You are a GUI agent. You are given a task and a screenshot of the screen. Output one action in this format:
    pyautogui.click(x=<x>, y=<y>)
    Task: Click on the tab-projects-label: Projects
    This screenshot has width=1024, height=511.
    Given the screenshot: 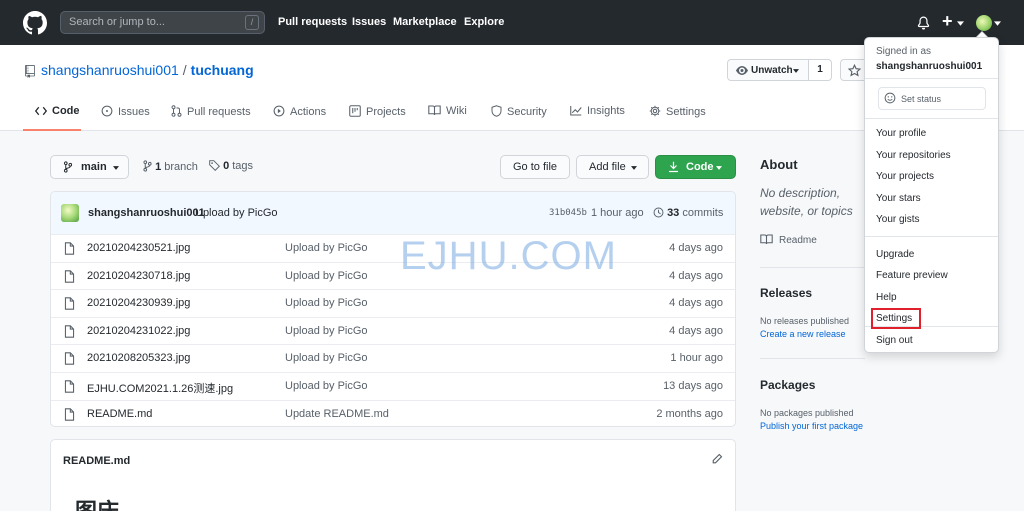 What is the action you would take?
    pyautogui.click(x=386, y=112)
    